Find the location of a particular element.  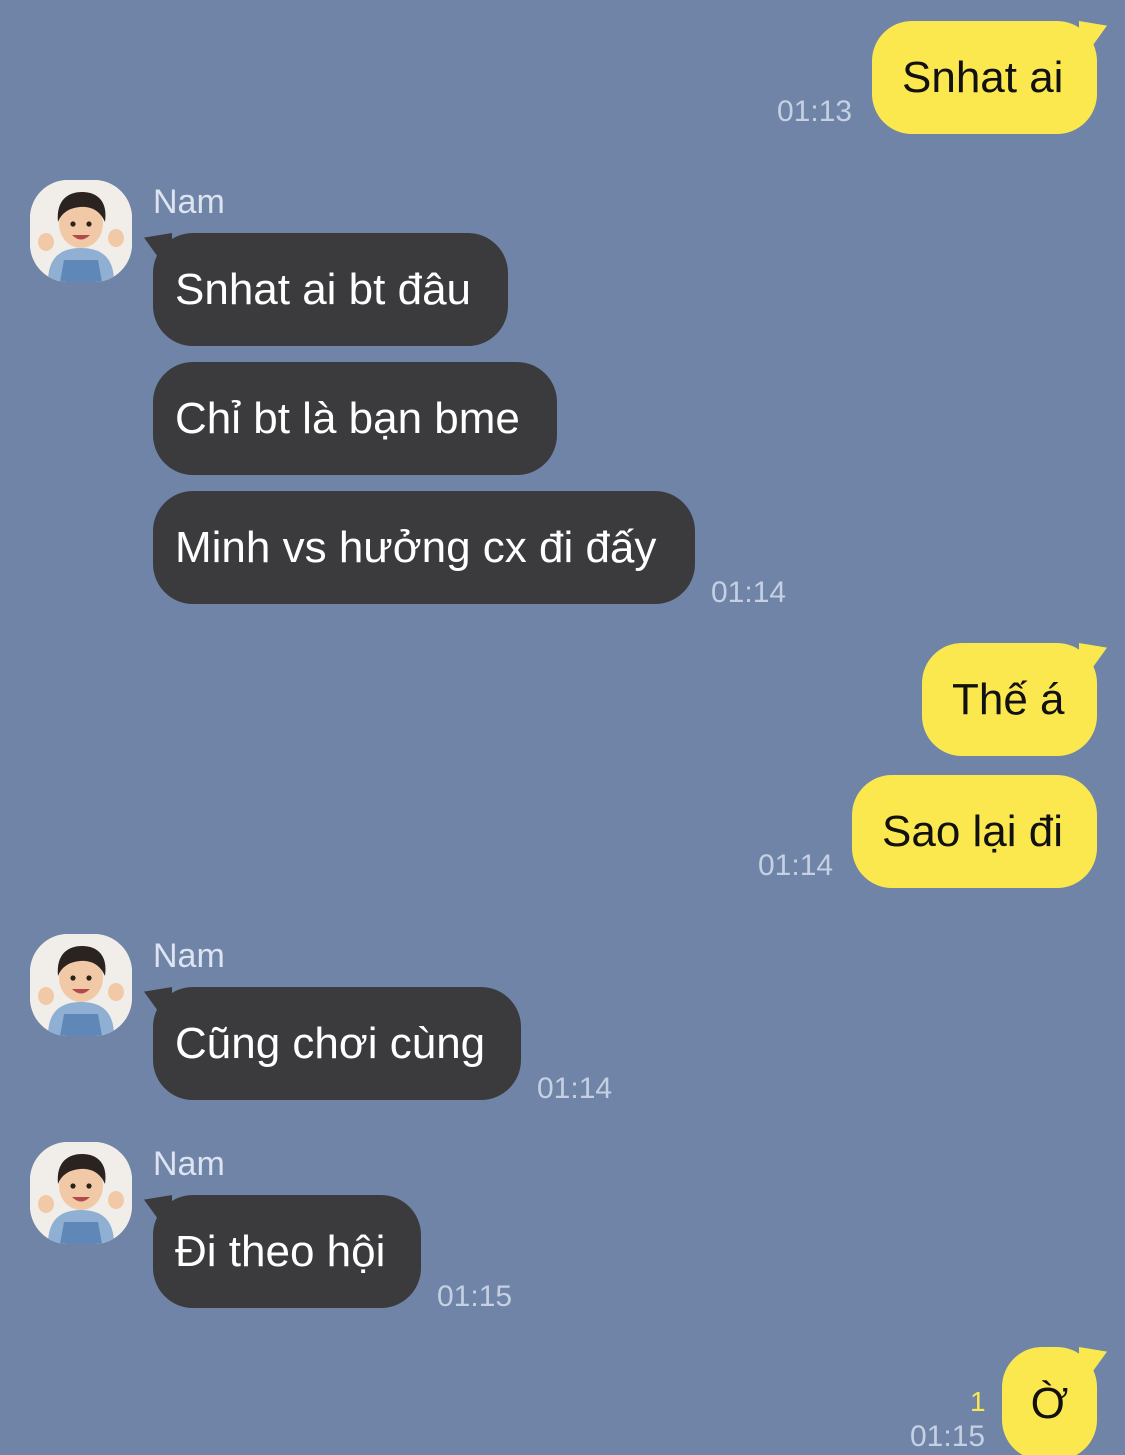

incoming-message-bubble: Đi theo hội is located at coordinates (287, 1251).